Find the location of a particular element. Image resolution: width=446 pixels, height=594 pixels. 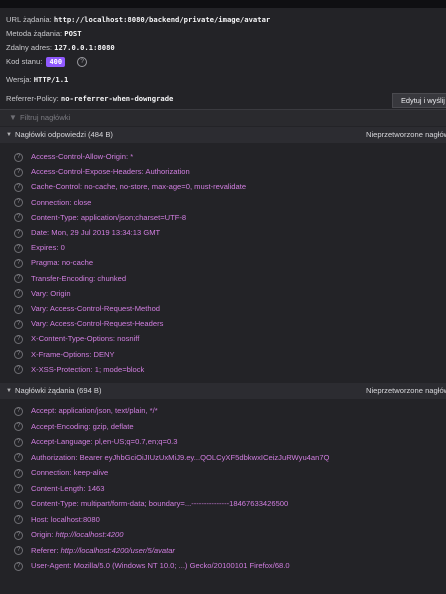

header-value: * is located at coordinates (132, 156).